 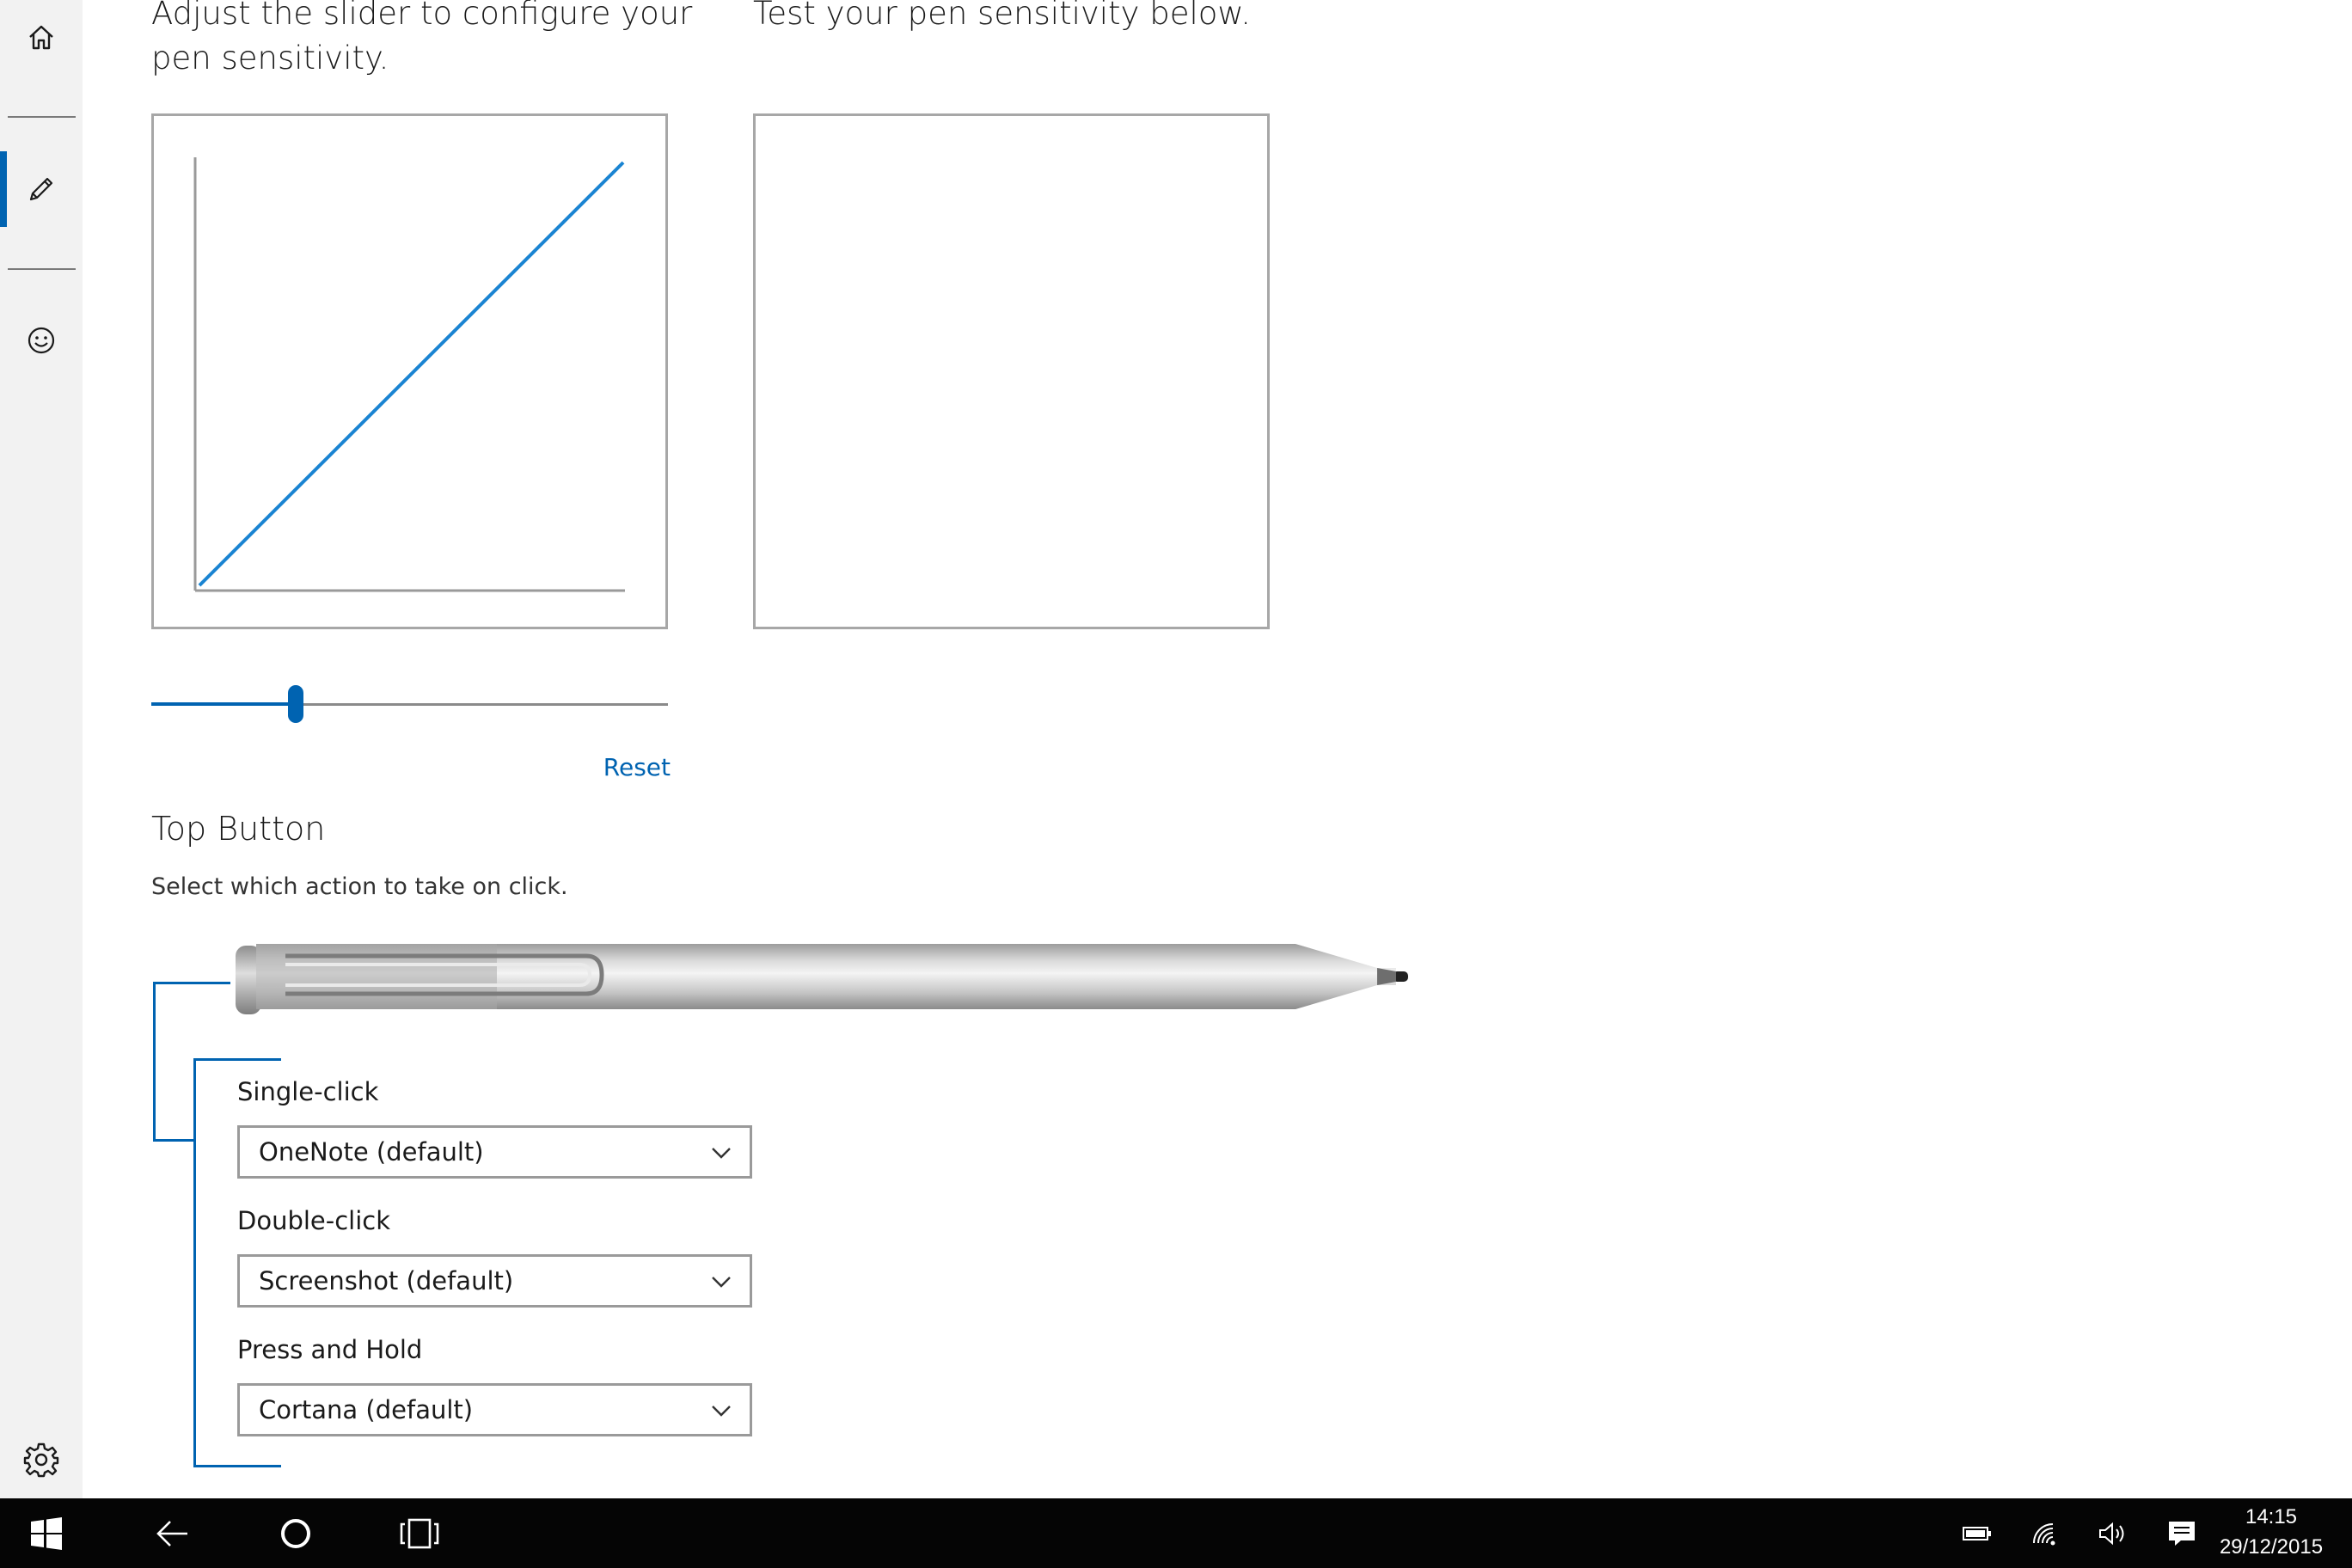 I want to click on nav-pen-button, so click(x=41, y=189).